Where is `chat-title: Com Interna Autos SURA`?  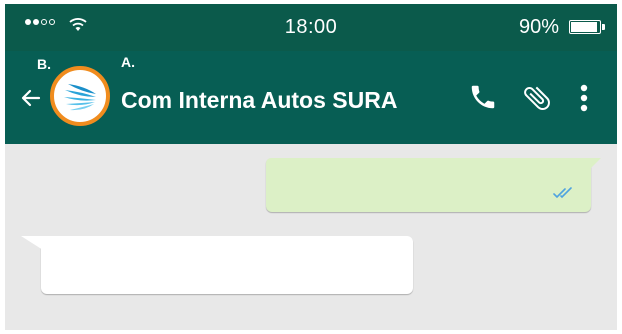
chat-title: Com Interna Autos SURA is located at coordinates (259, 100).